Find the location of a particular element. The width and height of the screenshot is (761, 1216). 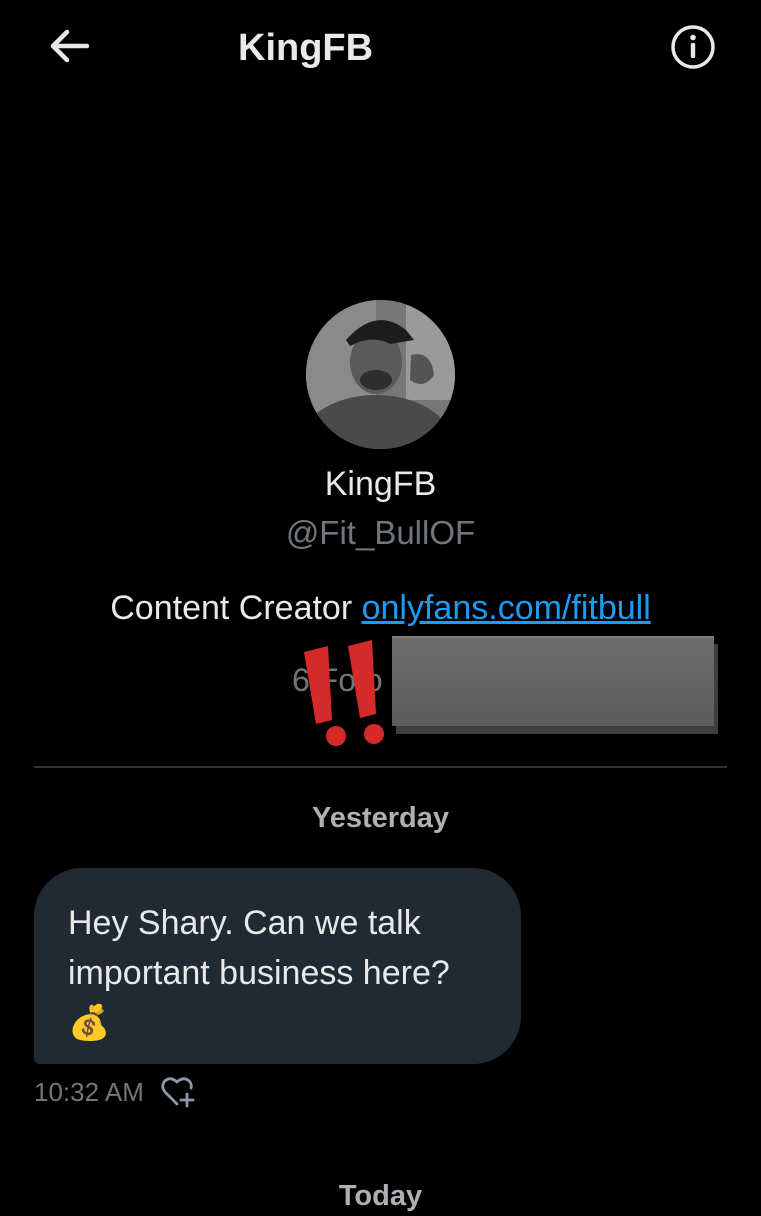

back-button is located at coordinates (68, 46).